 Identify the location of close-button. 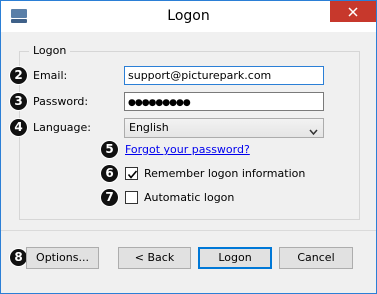
(353, 11).